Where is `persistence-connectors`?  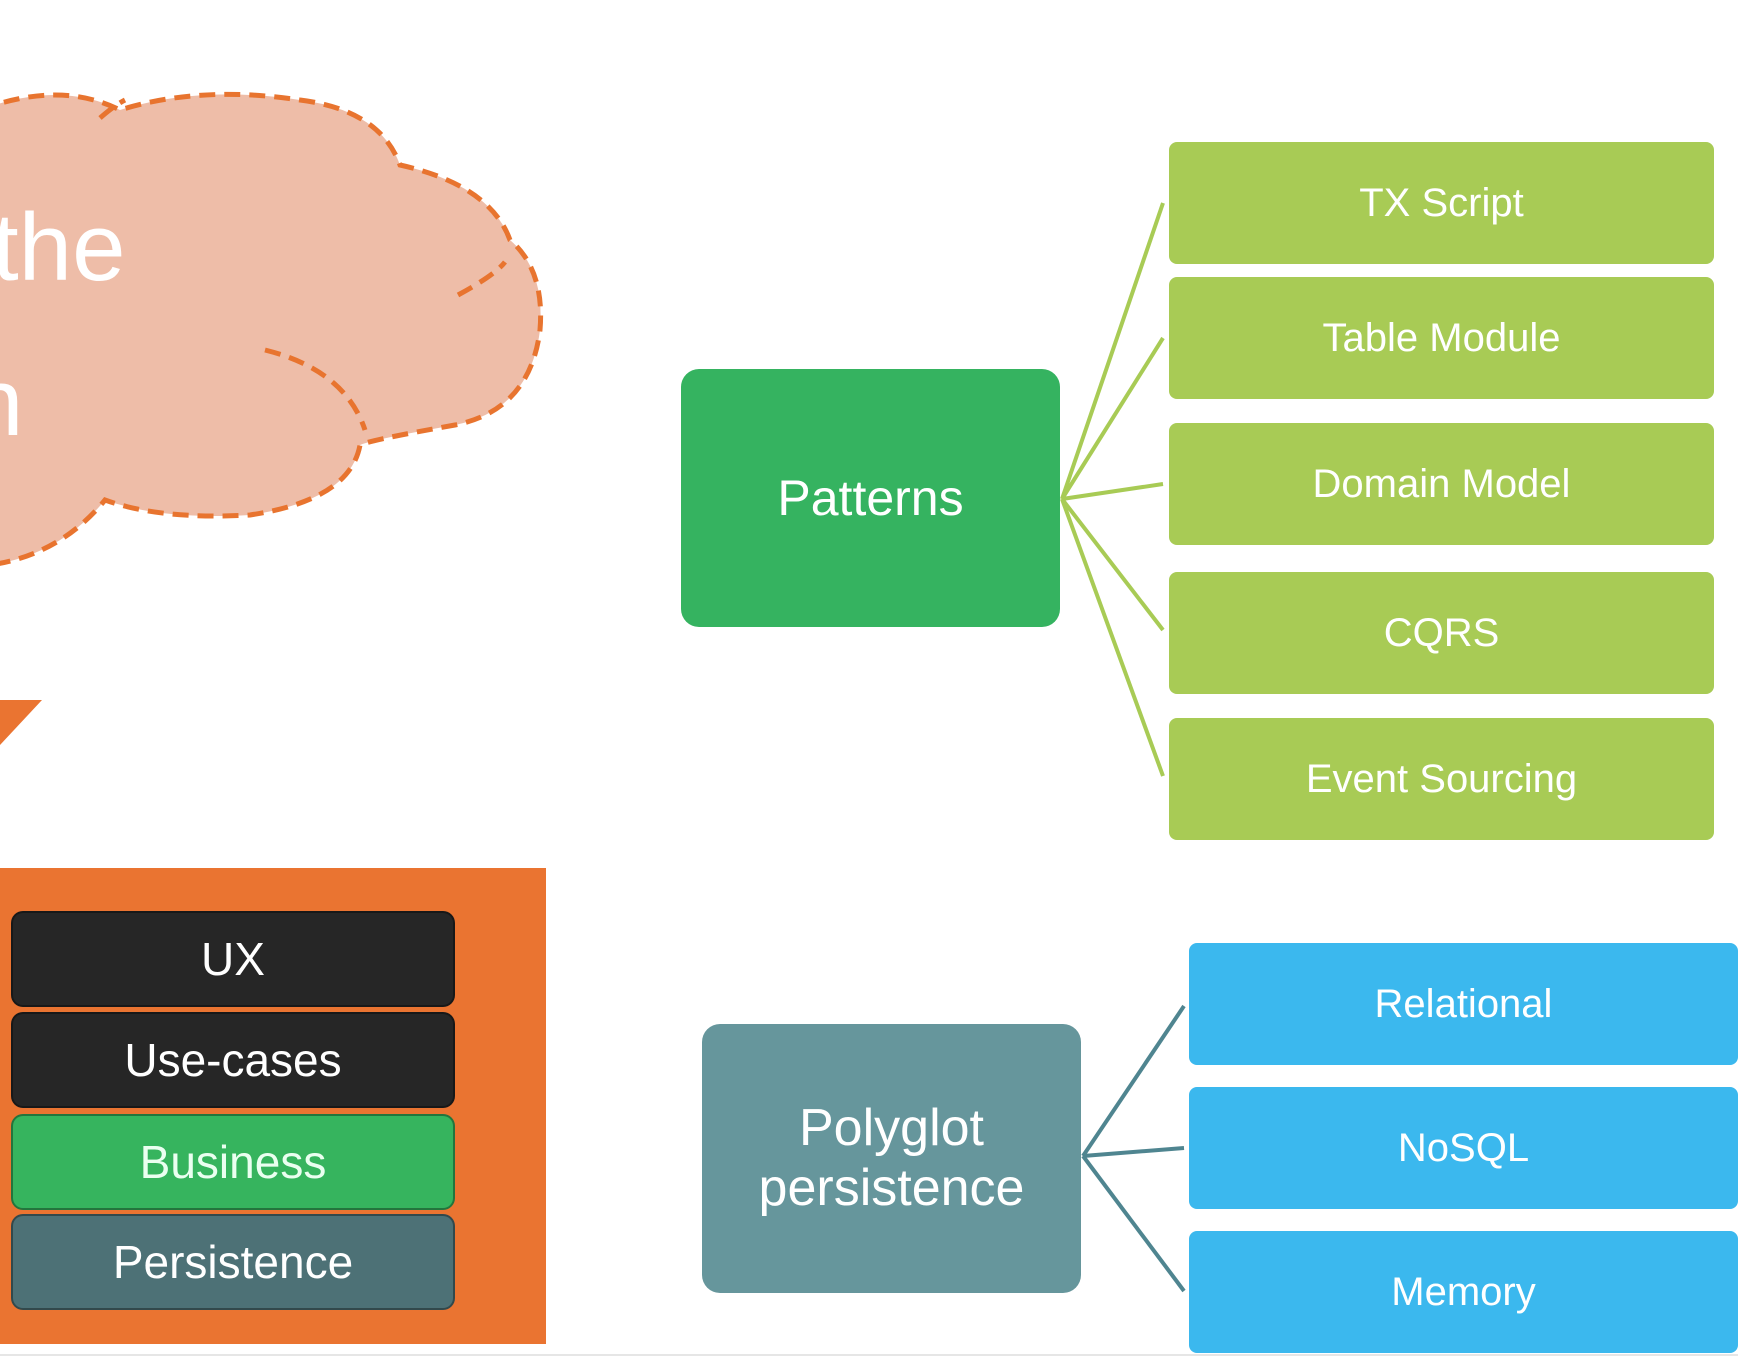 persistence-connectors is located at coordinates (1133, 1148).